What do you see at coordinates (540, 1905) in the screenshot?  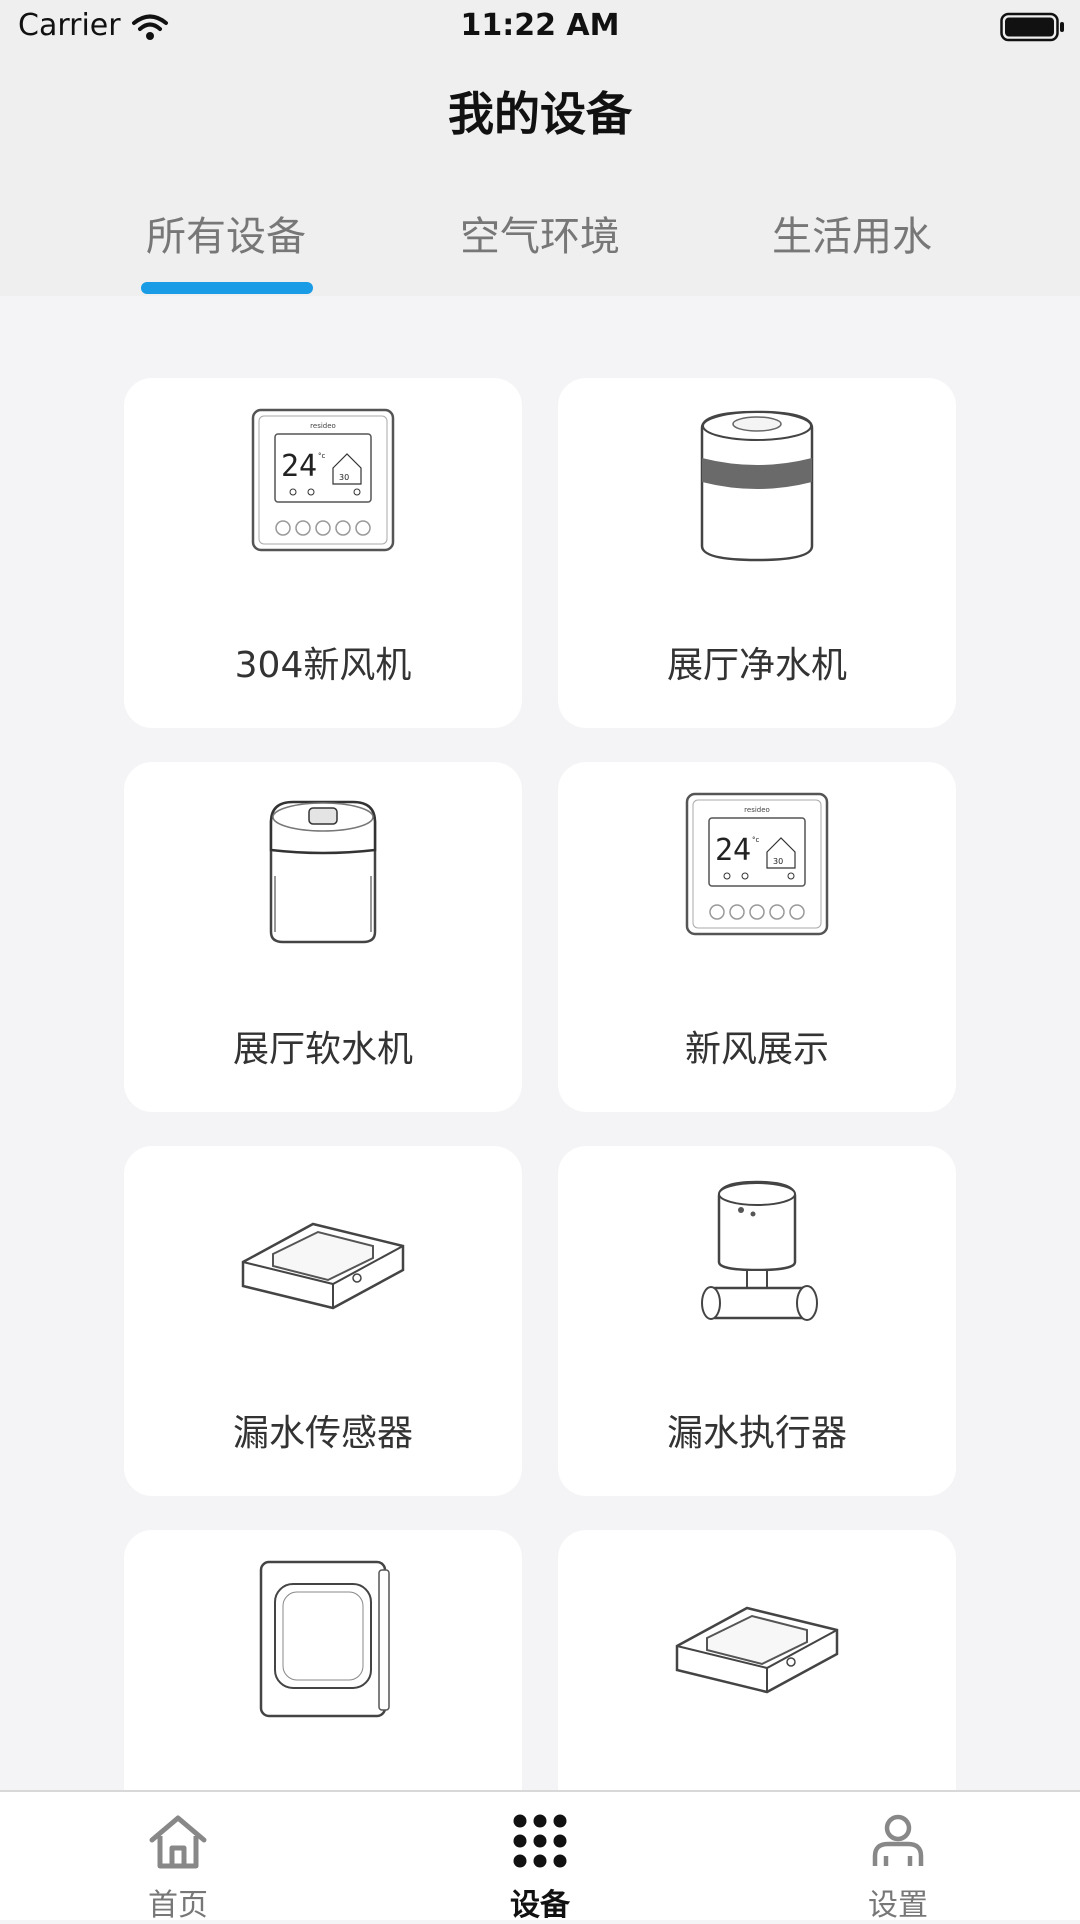 I see `tabbar-label: 设备` at bounding box center [540, 1905].